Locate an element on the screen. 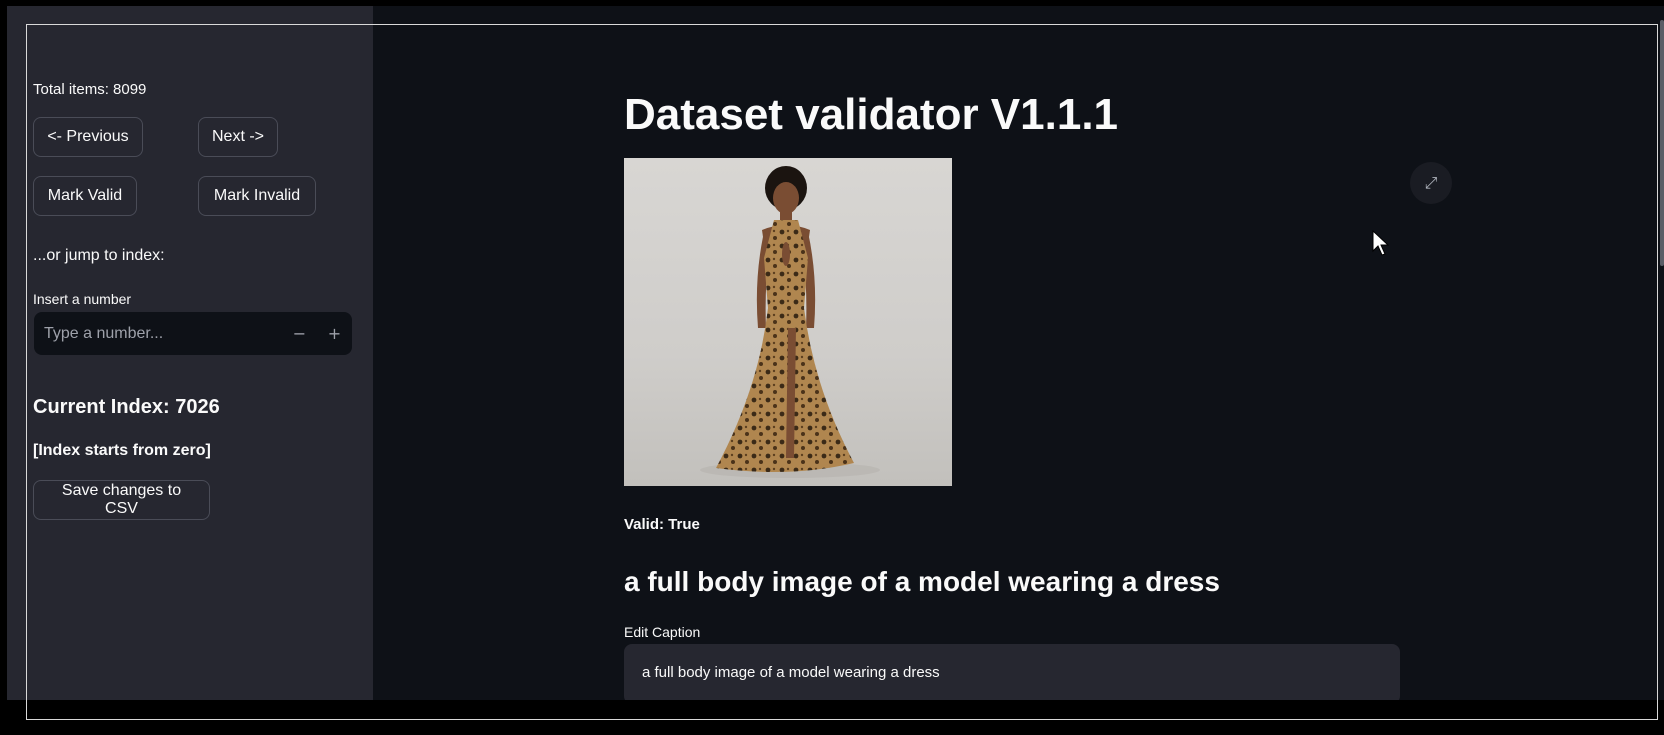  mark-invalid-button: Mark Invalid is located at coordinates (257, 196).